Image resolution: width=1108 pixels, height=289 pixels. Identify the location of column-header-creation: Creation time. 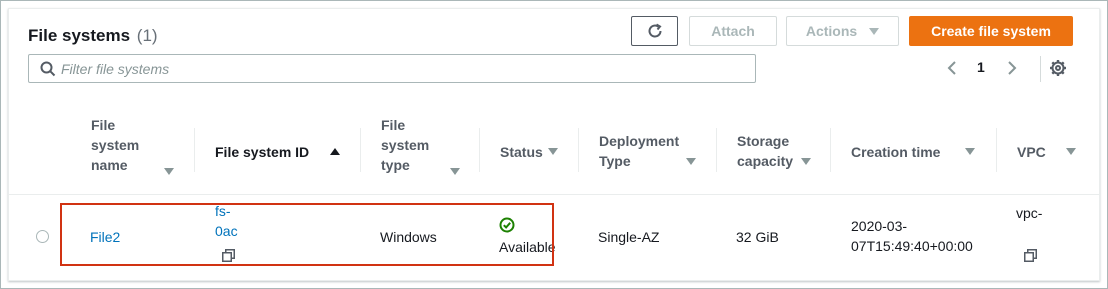
(895, 152).